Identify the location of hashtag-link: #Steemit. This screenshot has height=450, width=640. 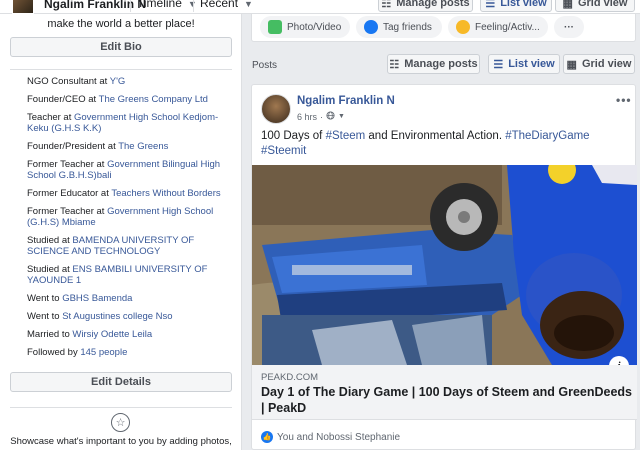
(283, 151).